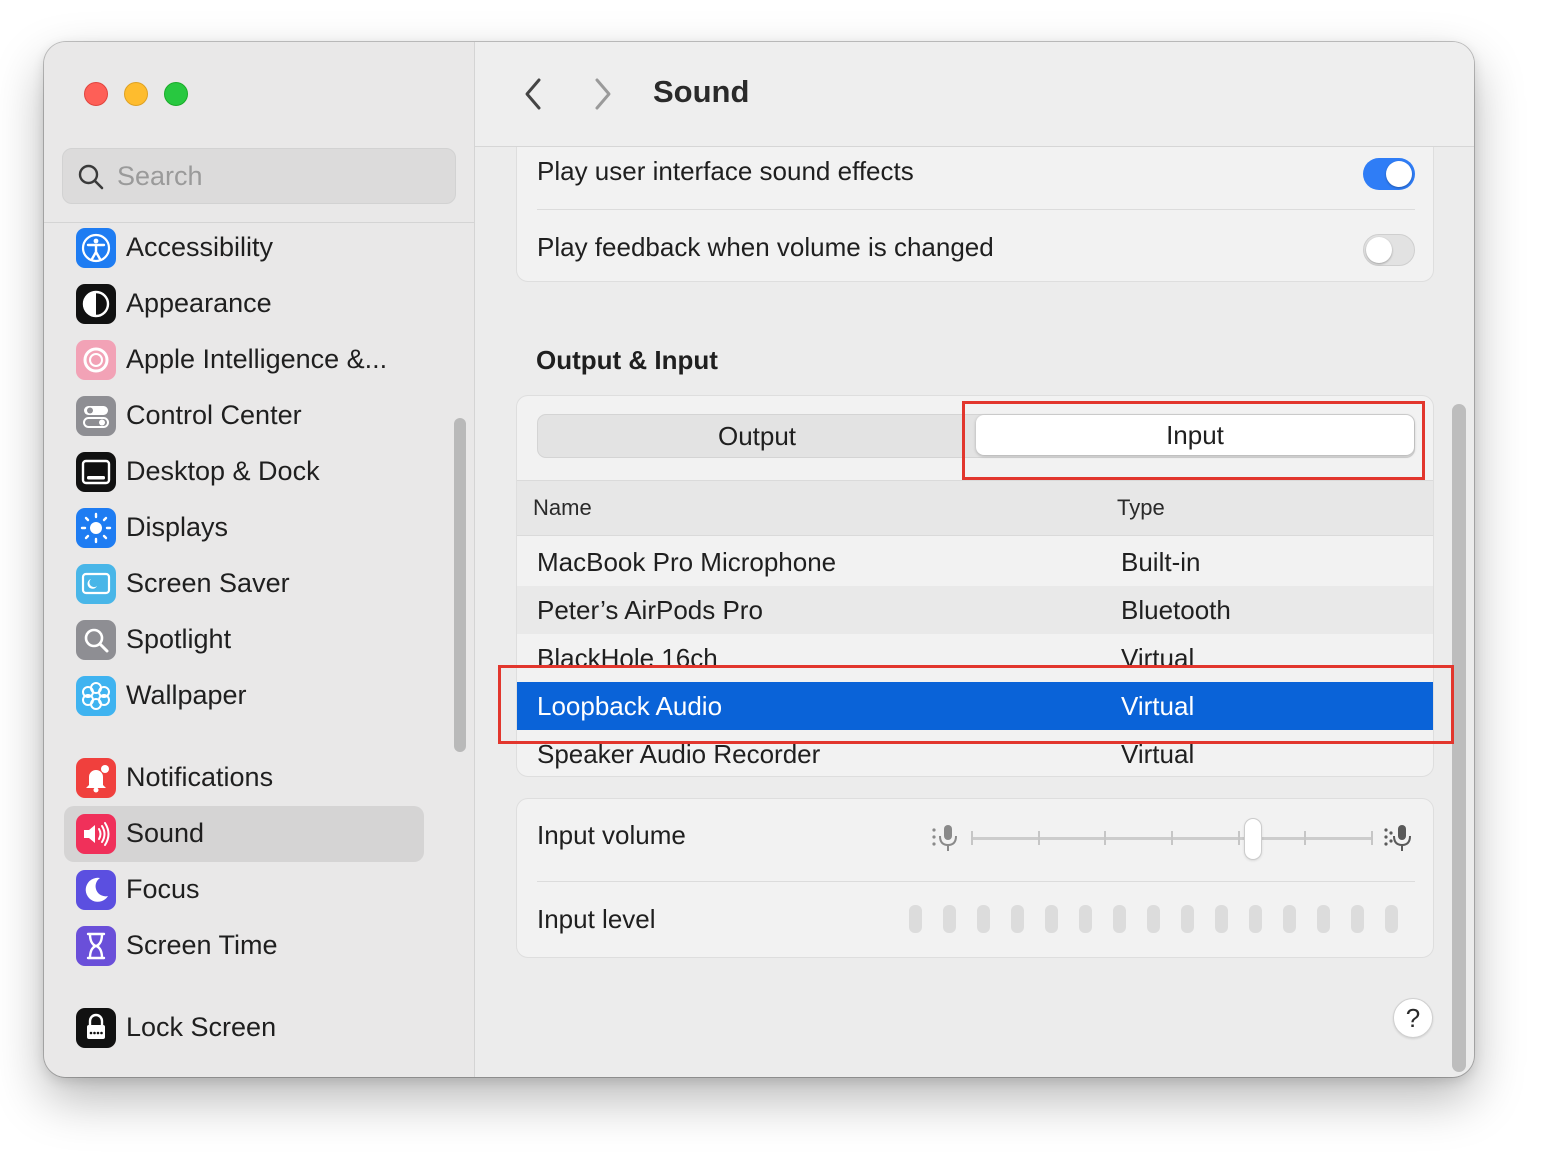  What do you see at coordinates (975, 508) in the screenshot?
I see `device-table-header: Name Type` at bounding box center [975, 508].